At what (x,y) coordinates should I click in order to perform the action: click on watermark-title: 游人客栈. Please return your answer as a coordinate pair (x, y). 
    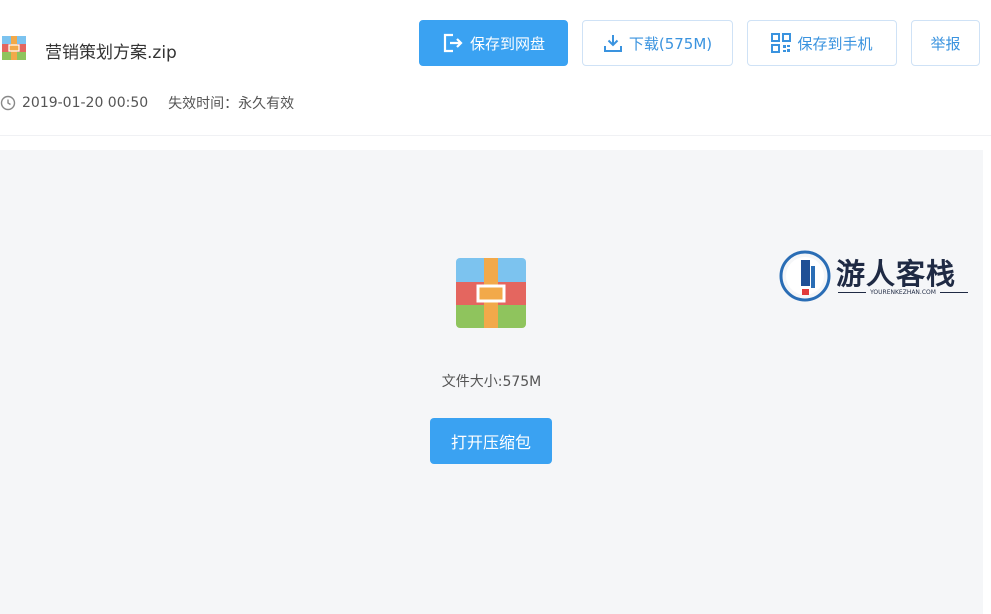
    Looking at the image, I should click on (896, 274).